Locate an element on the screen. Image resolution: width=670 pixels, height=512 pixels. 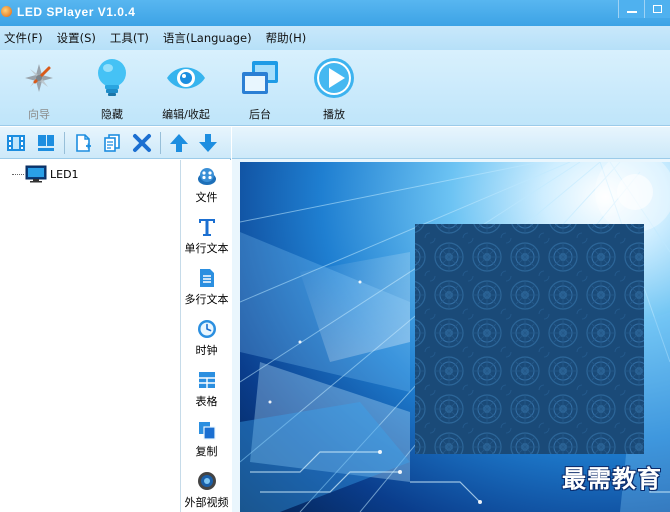
menu-language: 语言(Language) is located at coordinates (207, 38).